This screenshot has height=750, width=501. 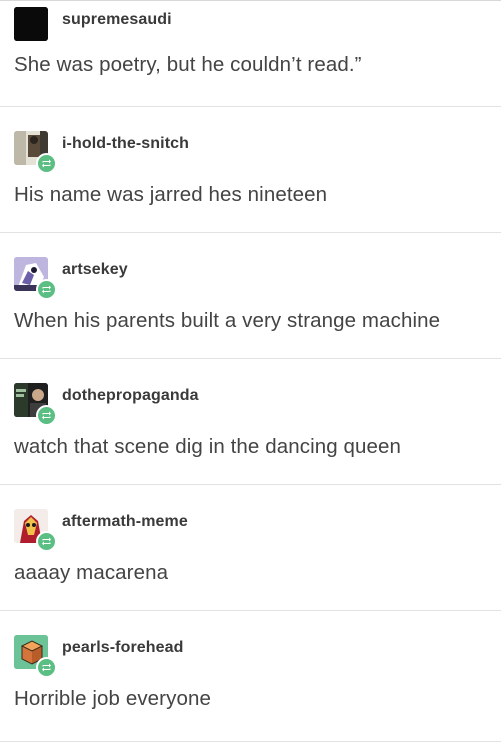 I want to click on username-link: aftermath-meme, so click(x=125, y=522).